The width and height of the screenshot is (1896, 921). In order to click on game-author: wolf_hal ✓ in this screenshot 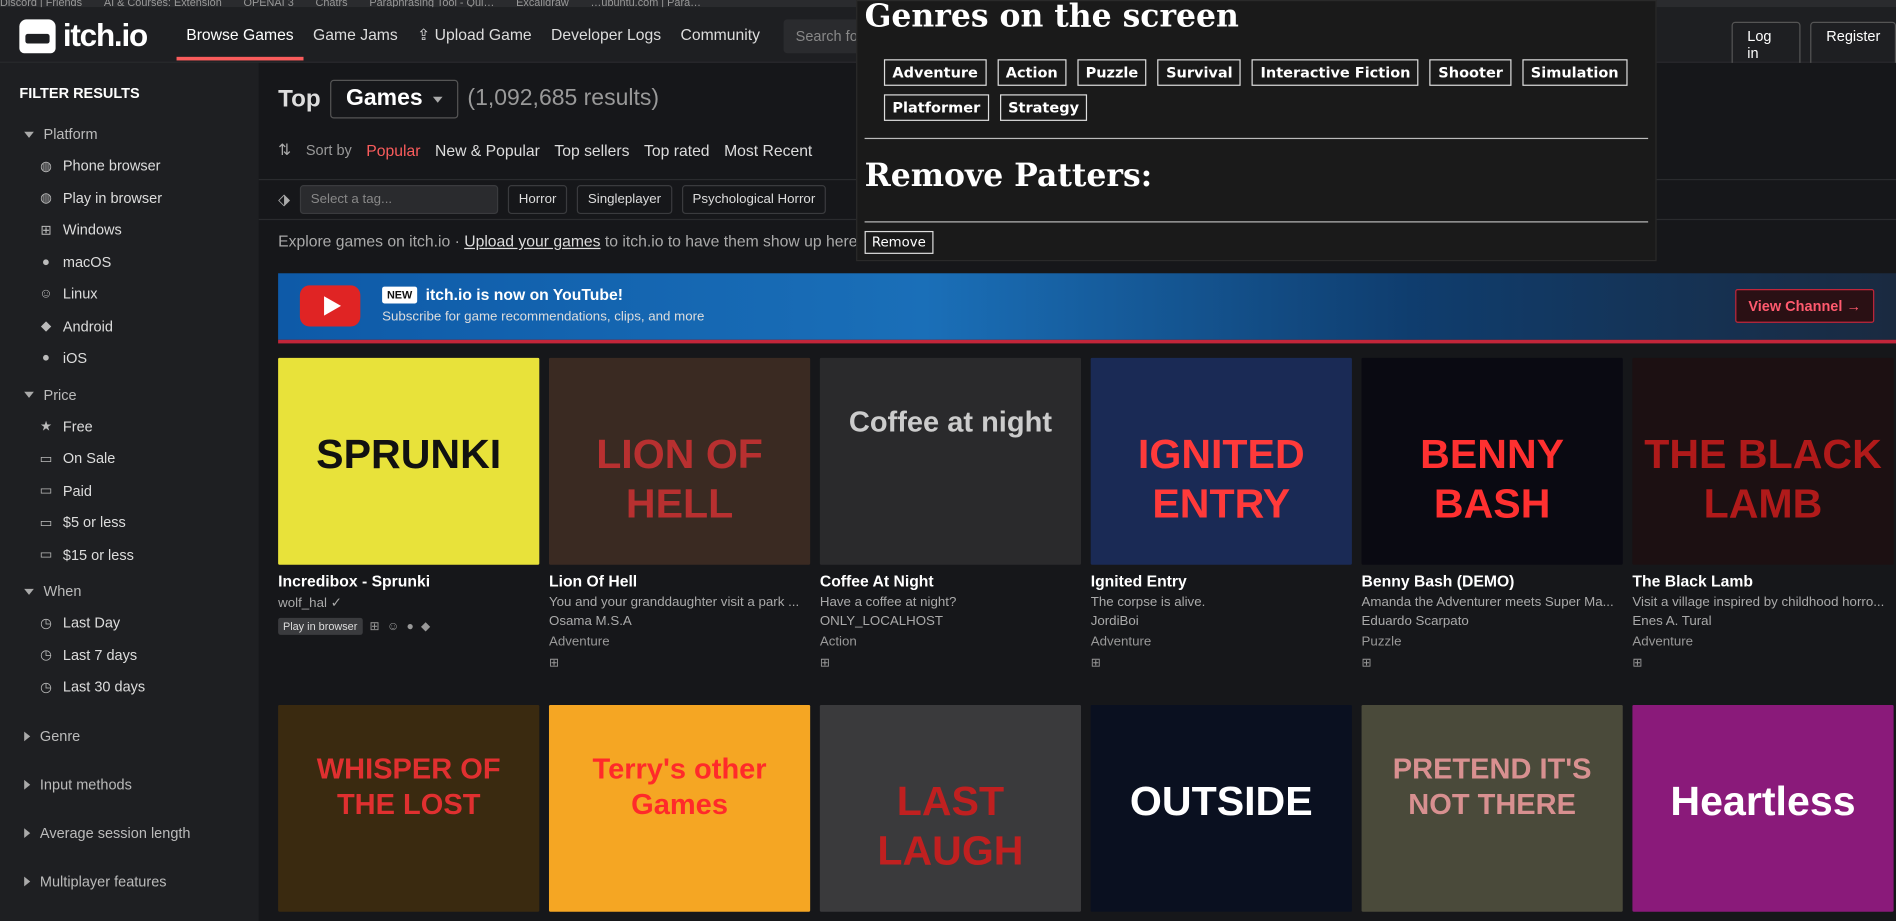, I will do `click(408, 603)`.